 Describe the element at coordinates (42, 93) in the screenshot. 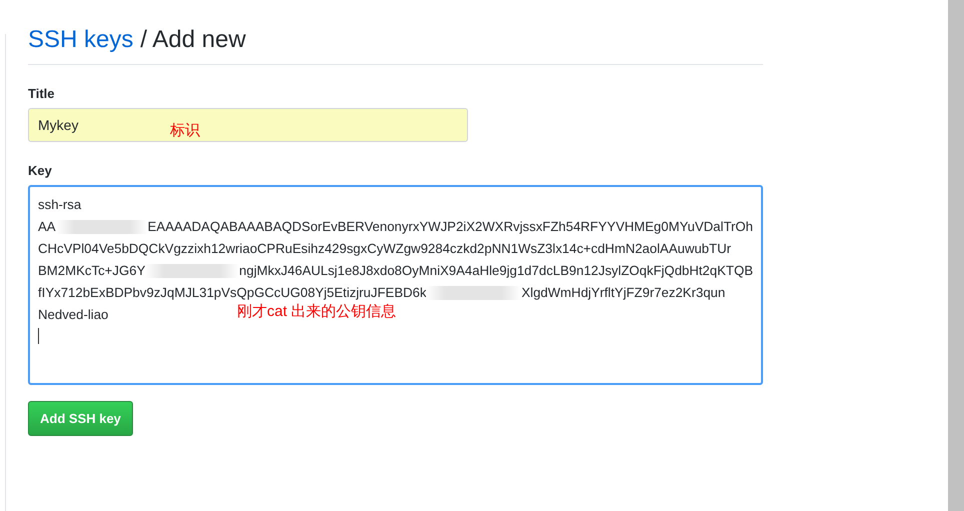

I see `title-label: Title` at that location.